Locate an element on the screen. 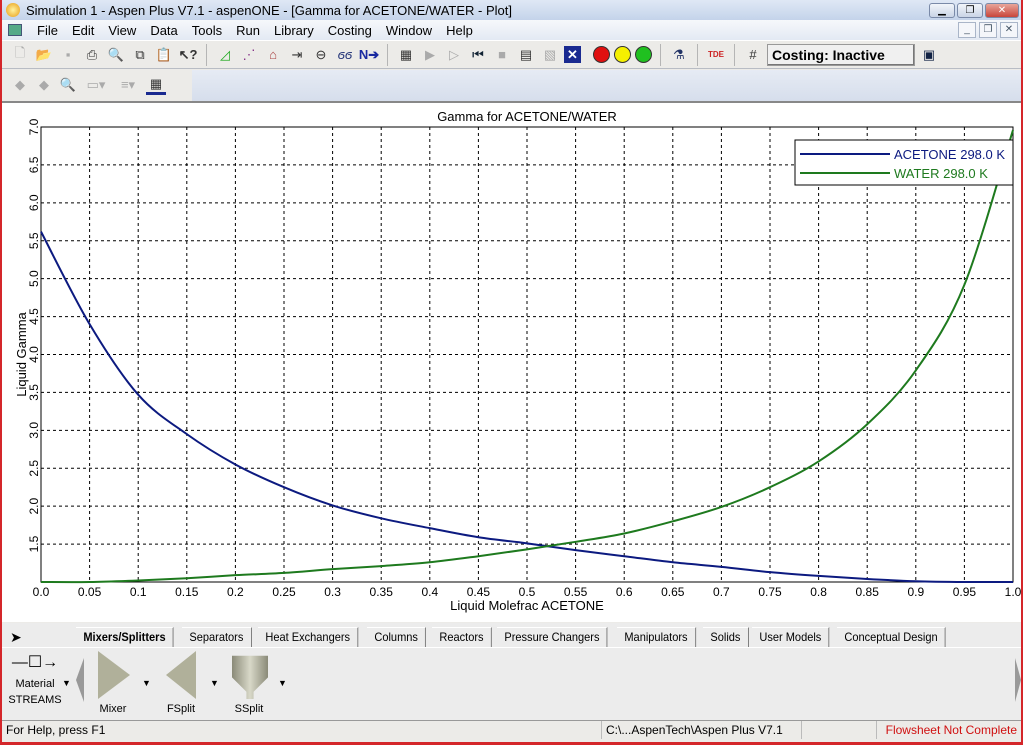 This screenshot has width=1023, height=745. status-help: For Help, press F1 is located at coordinates (302, 730).